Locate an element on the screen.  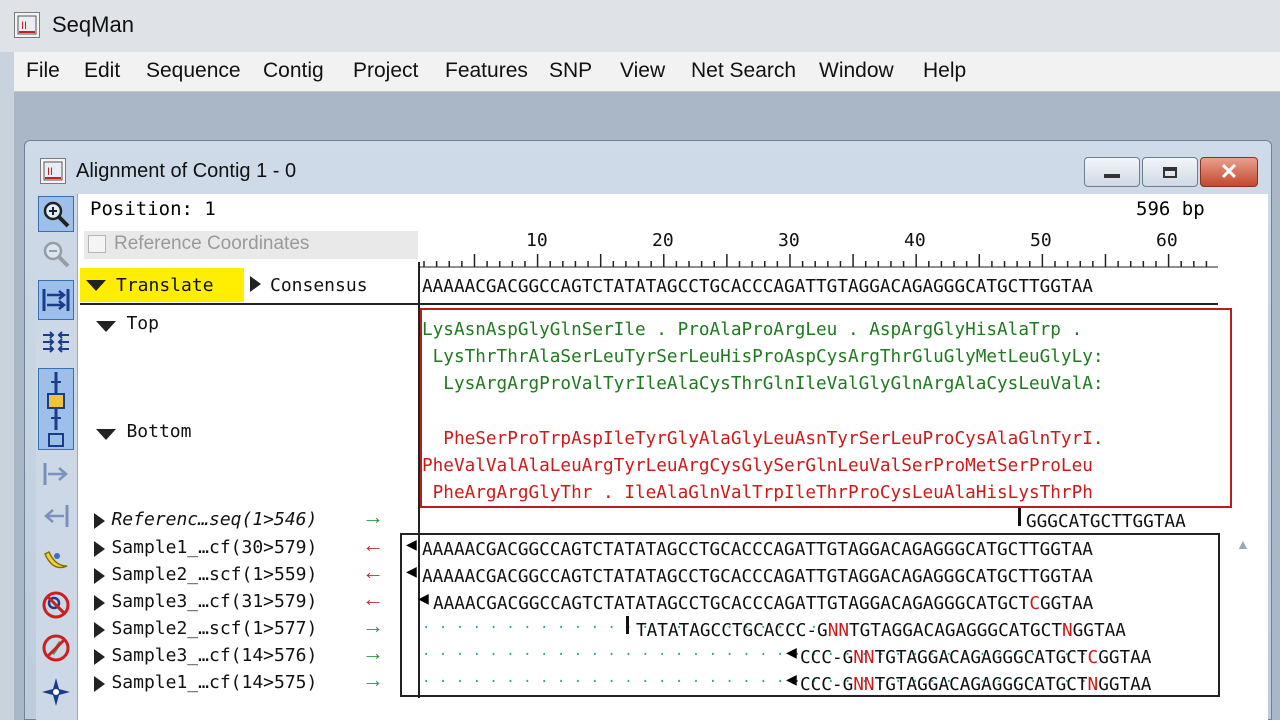
scale-slider is located at coordinates (56, 409).